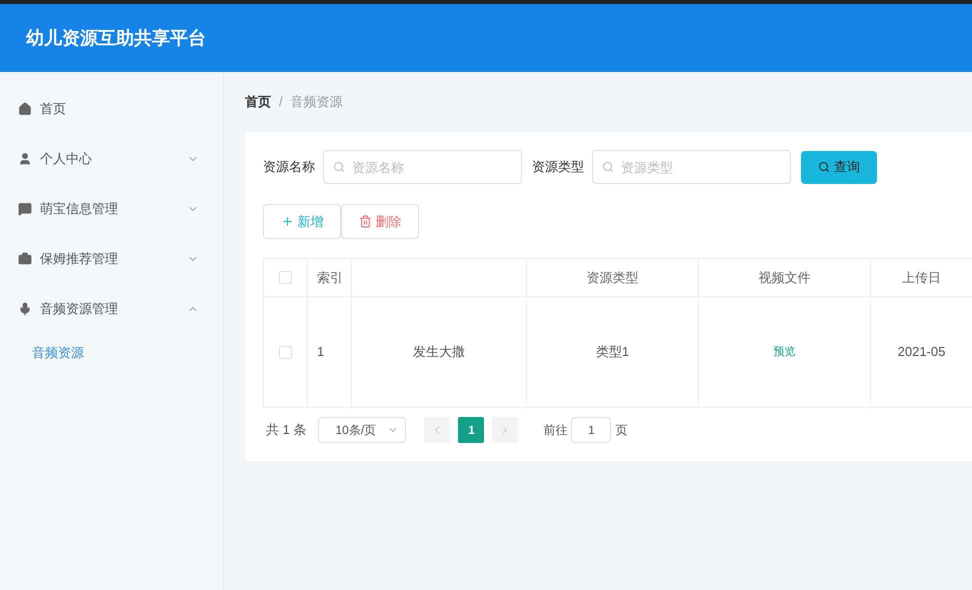  What do you see at coordinates (839, 167) in the screenshot?
I see `search-button: 查询` at bounding box center [839, 167].